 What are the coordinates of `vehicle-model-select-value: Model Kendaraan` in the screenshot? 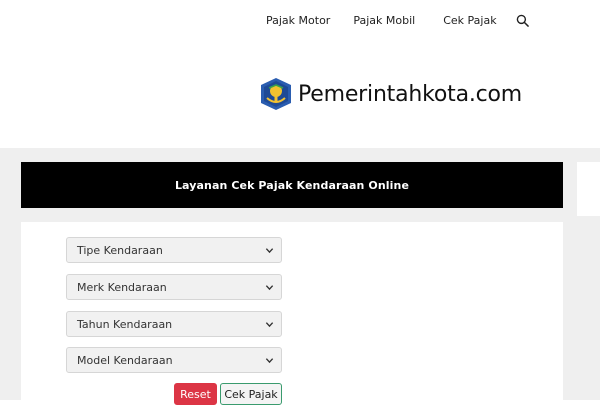 It's located at (125, 360).